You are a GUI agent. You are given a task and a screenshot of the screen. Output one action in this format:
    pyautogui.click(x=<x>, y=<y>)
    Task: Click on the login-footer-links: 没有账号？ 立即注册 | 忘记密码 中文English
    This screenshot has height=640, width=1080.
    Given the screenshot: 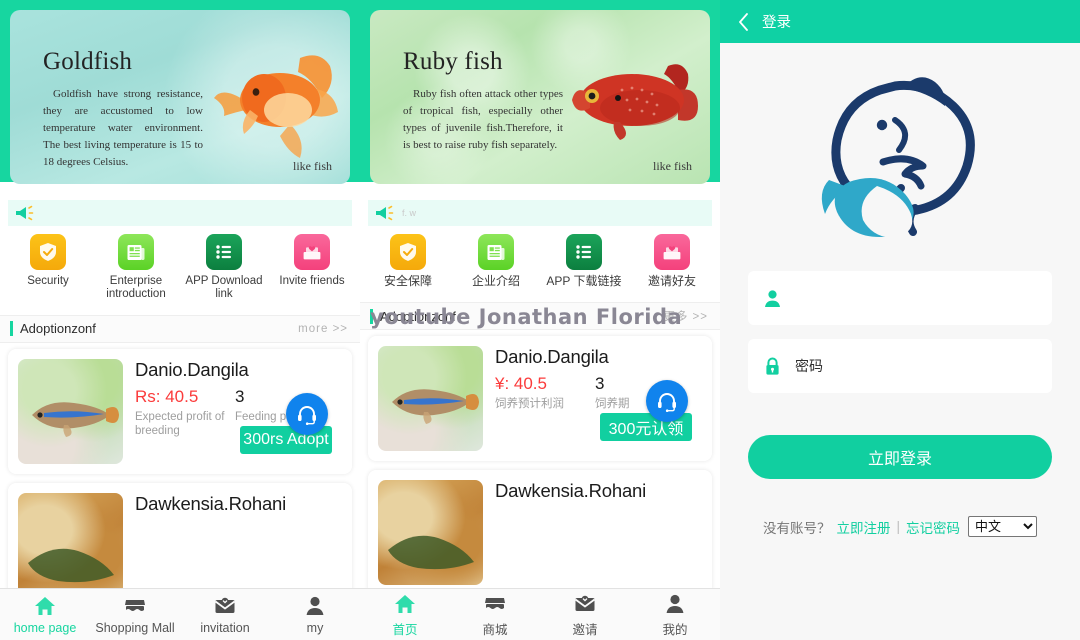 What is the action you would take?
    pyautogui.click(x=900, y=526)
    